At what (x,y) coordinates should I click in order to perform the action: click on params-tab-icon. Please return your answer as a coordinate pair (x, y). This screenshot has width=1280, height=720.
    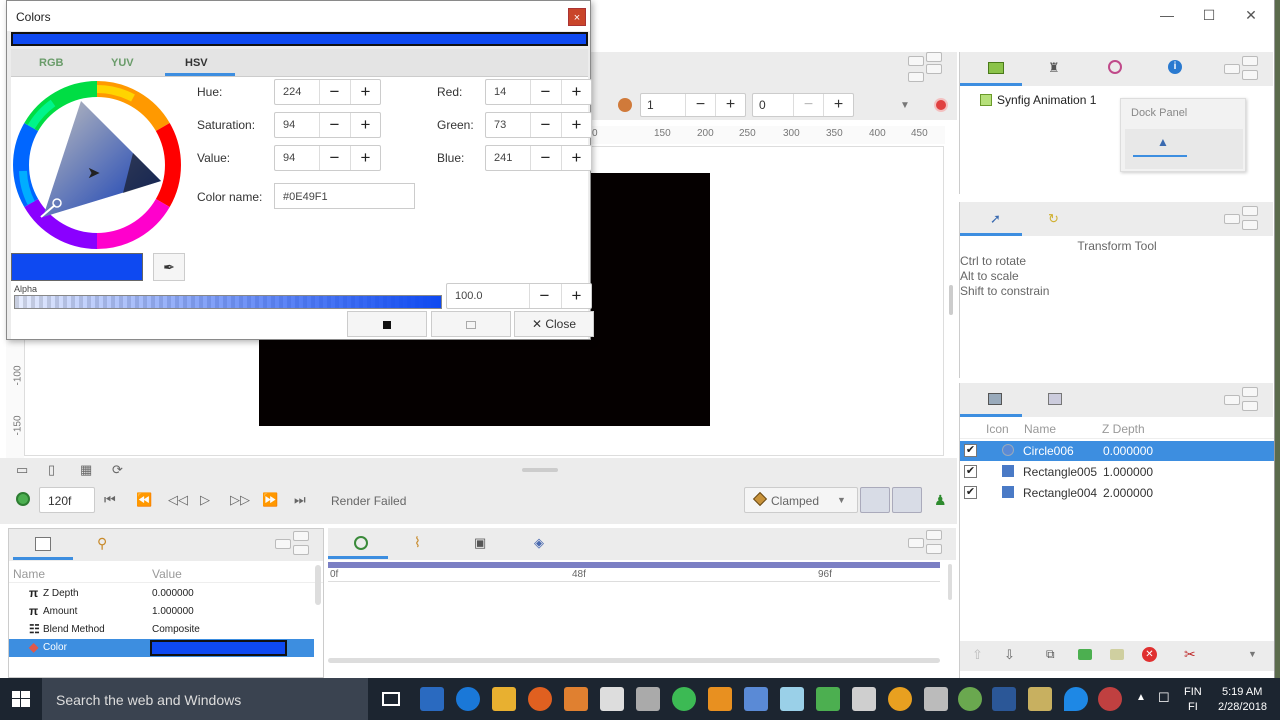
    Looking at the image, I should click on (43, 544).